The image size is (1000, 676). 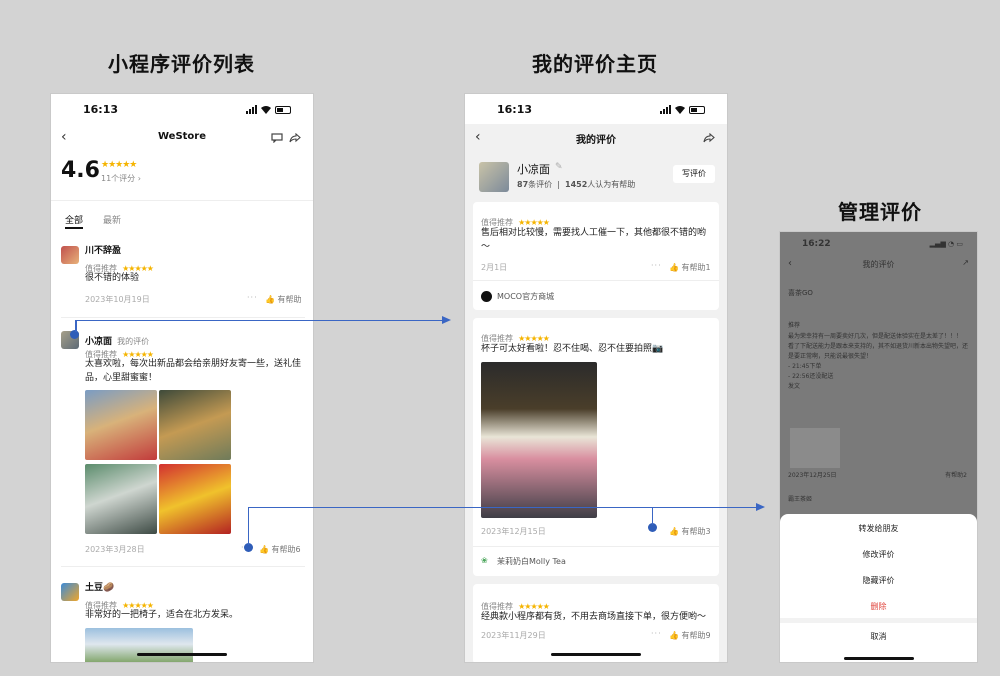 What do you see at coordinates (800, 499) in the screenshot?
I see `store-name: 霸王茶姬` at bounding box center [800, 499].